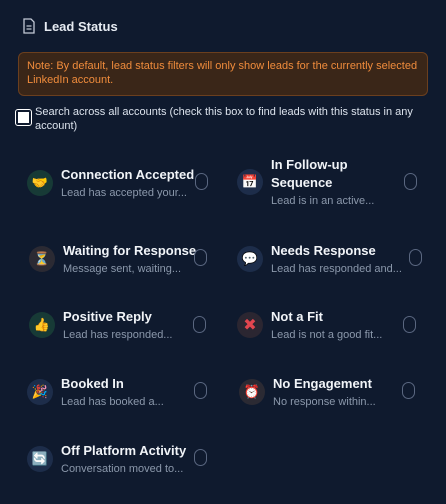 The width and height of the screenshot is (446, 504). What do you see at coordinates (130, 250) in the screenshot?
I see `status-title: Waiting for Response` at bounding box center [130, 250].